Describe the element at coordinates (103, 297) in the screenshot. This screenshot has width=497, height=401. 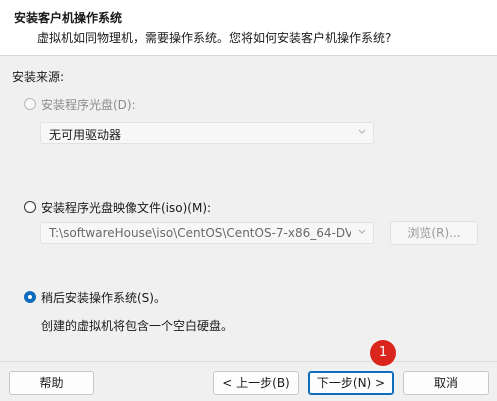
I see `install-later-label: 稍后安装操作系统(S)。` at that location.